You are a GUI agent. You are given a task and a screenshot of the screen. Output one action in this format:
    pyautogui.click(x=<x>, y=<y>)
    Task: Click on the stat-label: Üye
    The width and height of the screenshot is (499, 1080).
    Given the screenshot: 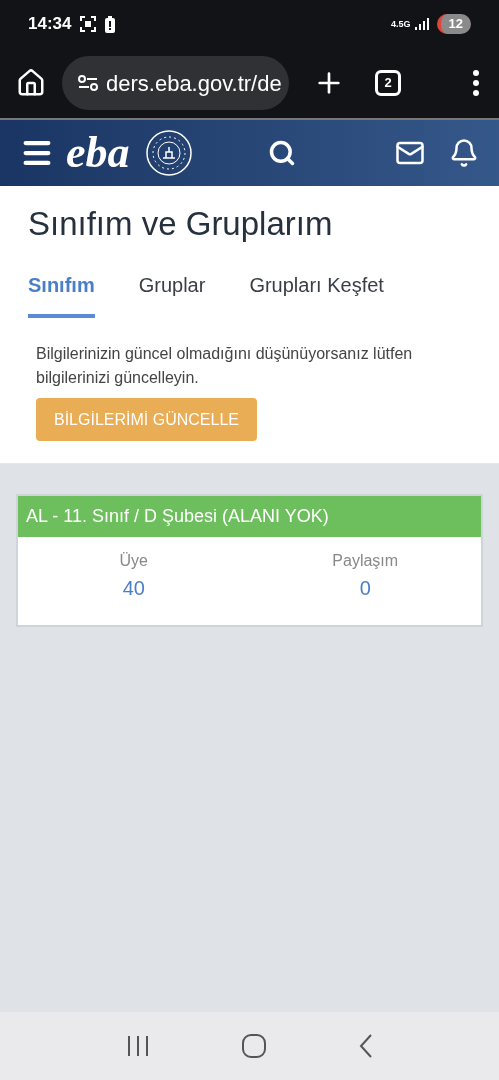 What is the action you would take?
    pyautogui.click(x=133, y=561)
    